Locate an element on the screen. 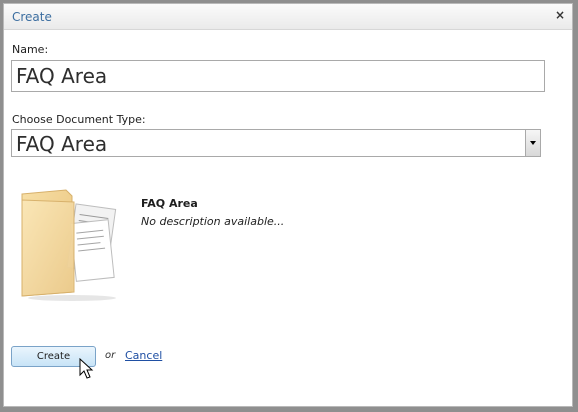 This screenshot has width=578, height=412. cancel-link: Cancel is located at coordinates (143, 355).